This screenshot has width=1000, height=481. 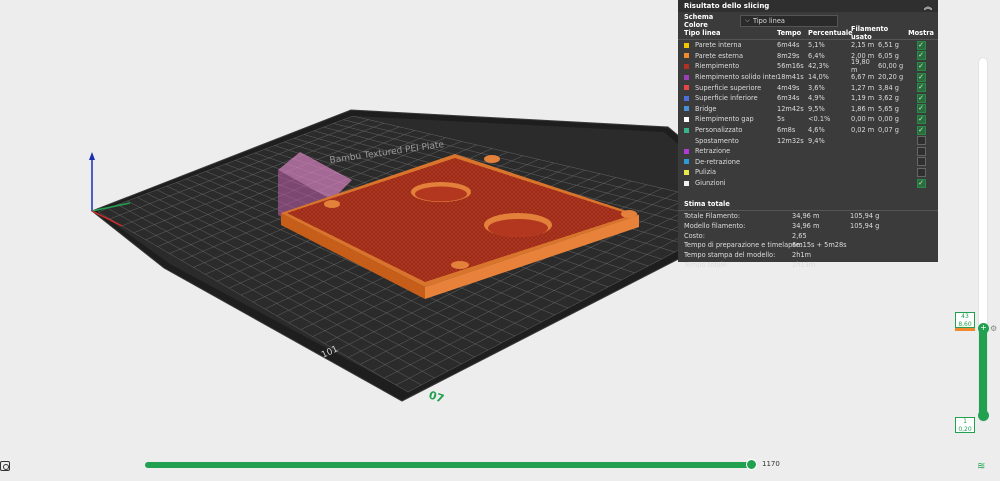 I want to click on table-row: Spostamento 12m32s 9,4%, so click(x=808, y=140).